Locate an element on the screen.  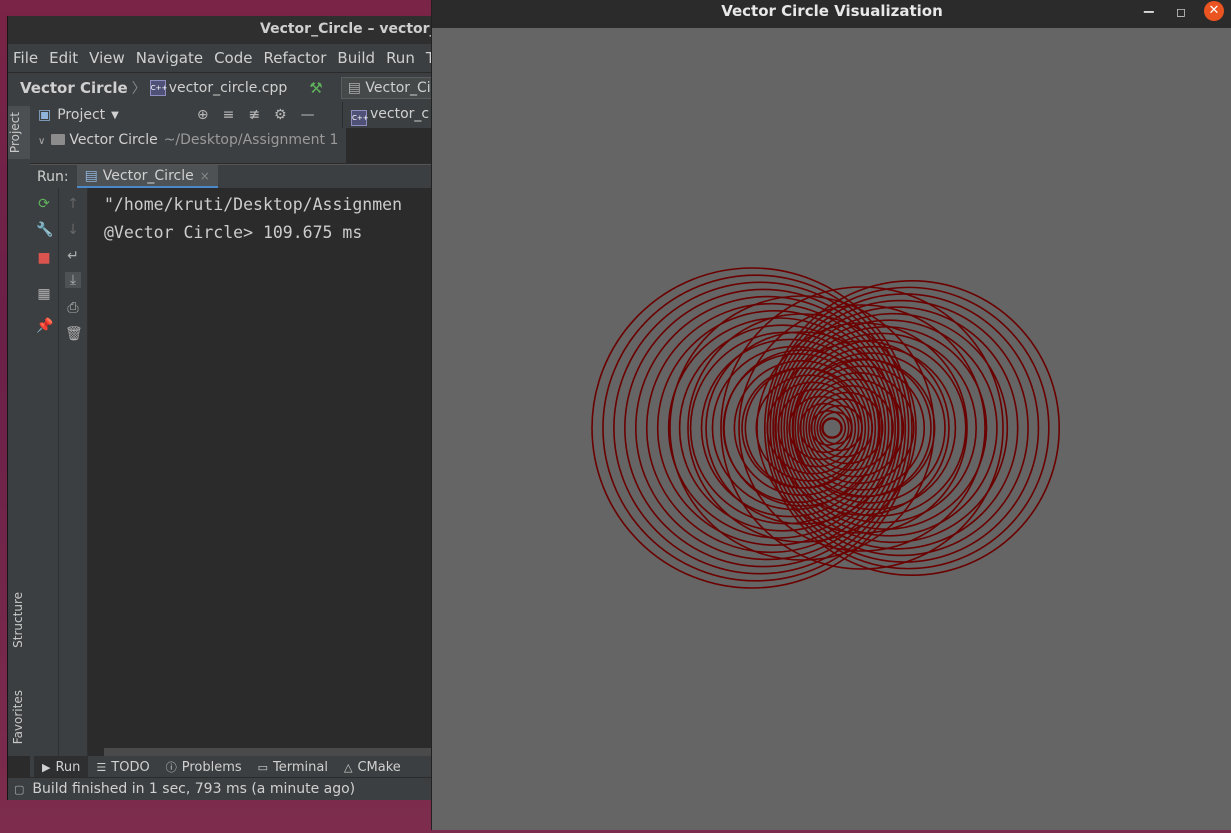
run-toolbar-primary: ⟳ 🔧 ■ ▦ 📌 is located at coordinates (44, 472).